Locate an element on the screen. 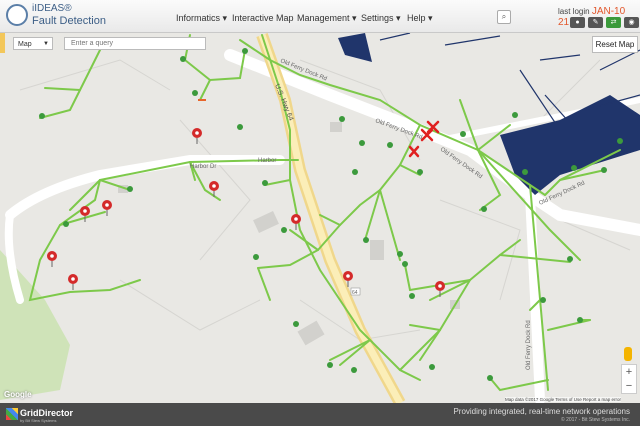 This screenshot has height=426, width=640. hwy-shield: 64 is located at coordinates (355, 291).